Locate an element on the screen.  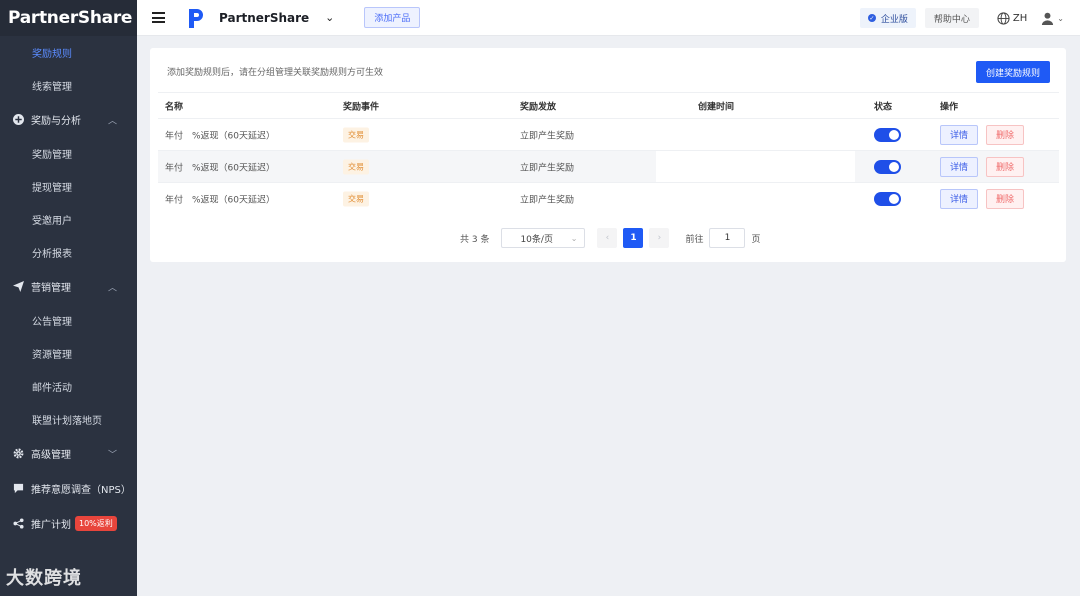
plus-circle-icon is located at coordinates (18, 120).